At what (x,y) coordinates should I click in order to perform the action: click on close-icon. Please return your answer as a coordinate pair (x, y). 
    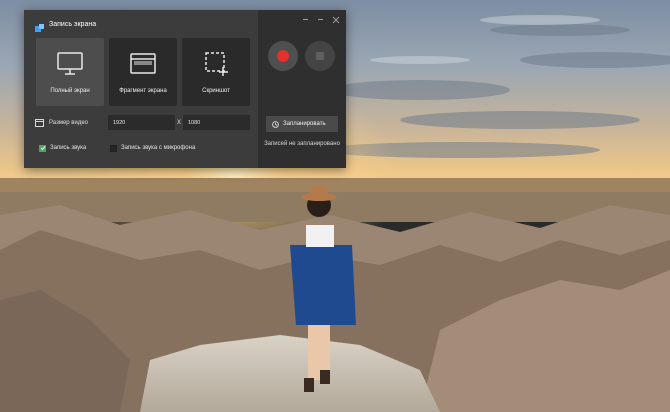
    Looking at the image, I should click on (335, 19).